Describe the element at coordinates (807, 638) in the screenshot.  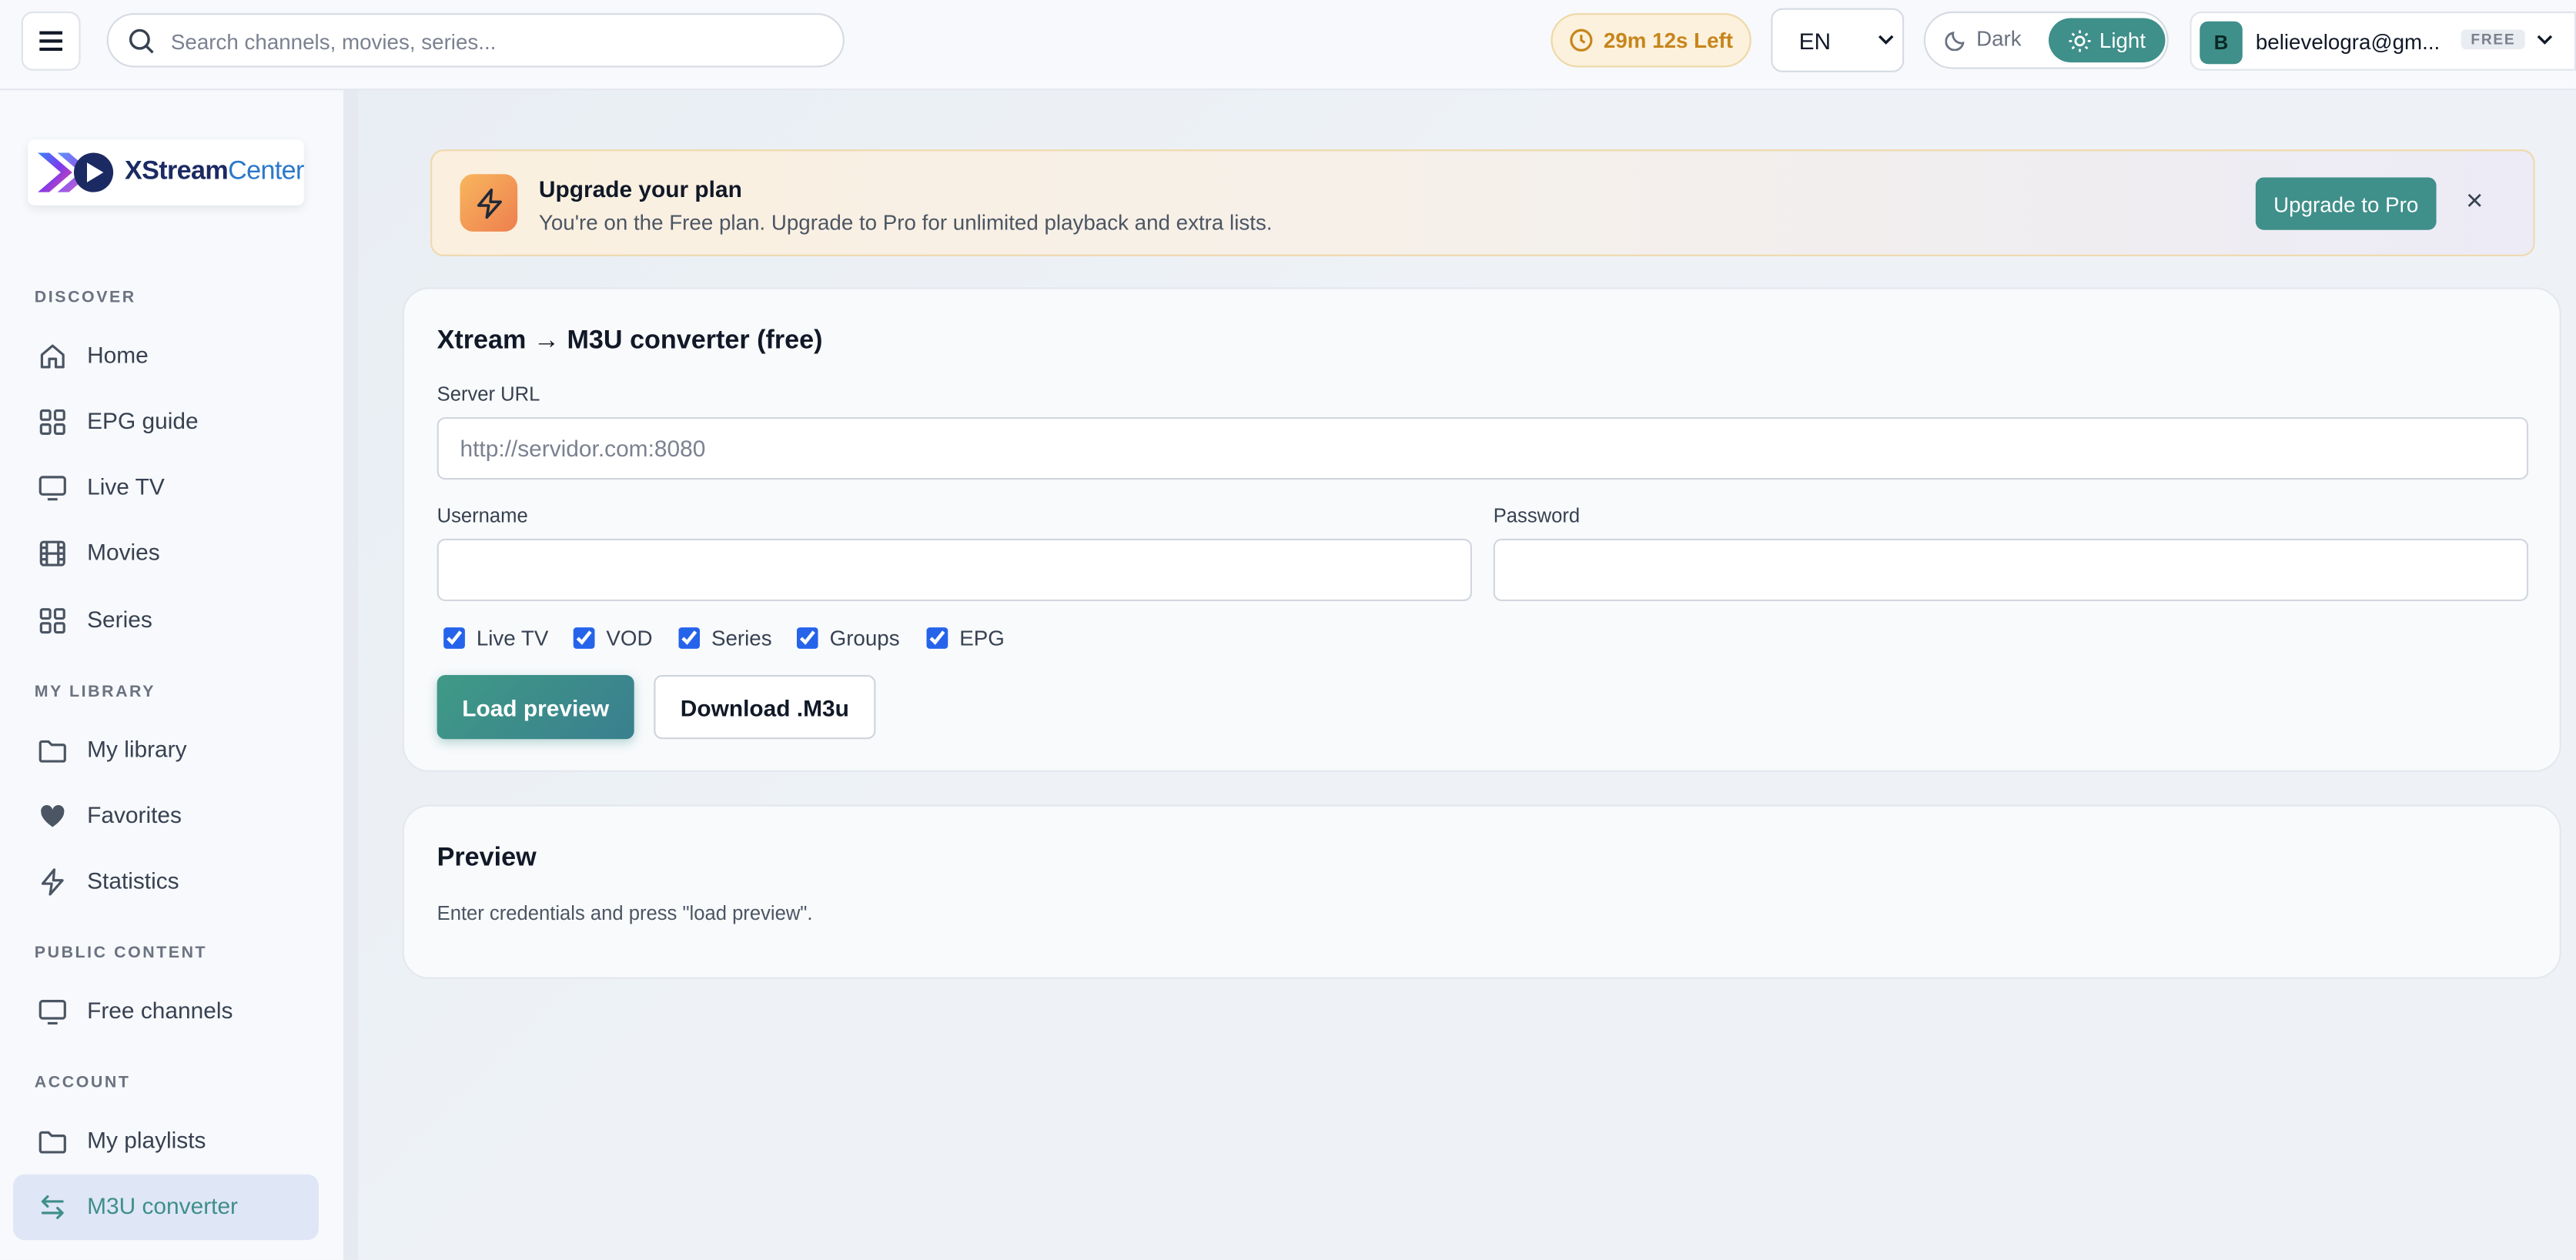
I see `groups-checkbox` at that location.